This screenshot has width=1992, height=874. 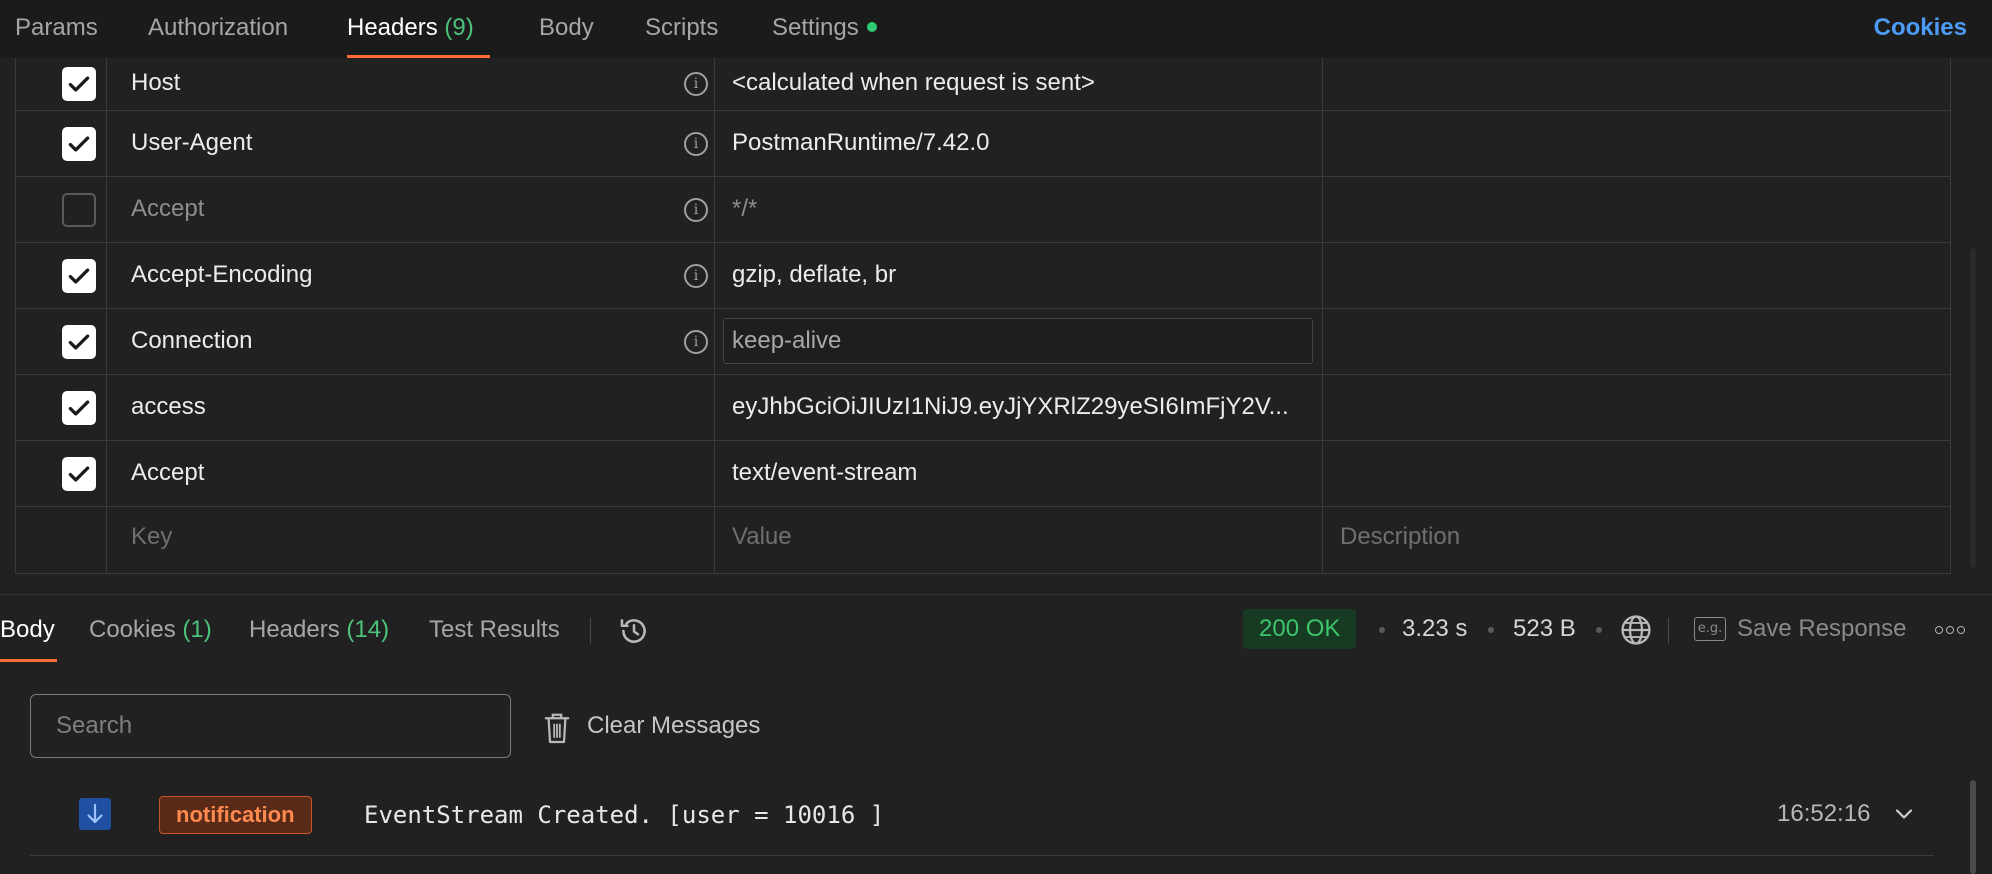 What do you see at coordinates (192, 340) in the screenshot?
I see `header-key: Connection` at bounding box center [192, 340].